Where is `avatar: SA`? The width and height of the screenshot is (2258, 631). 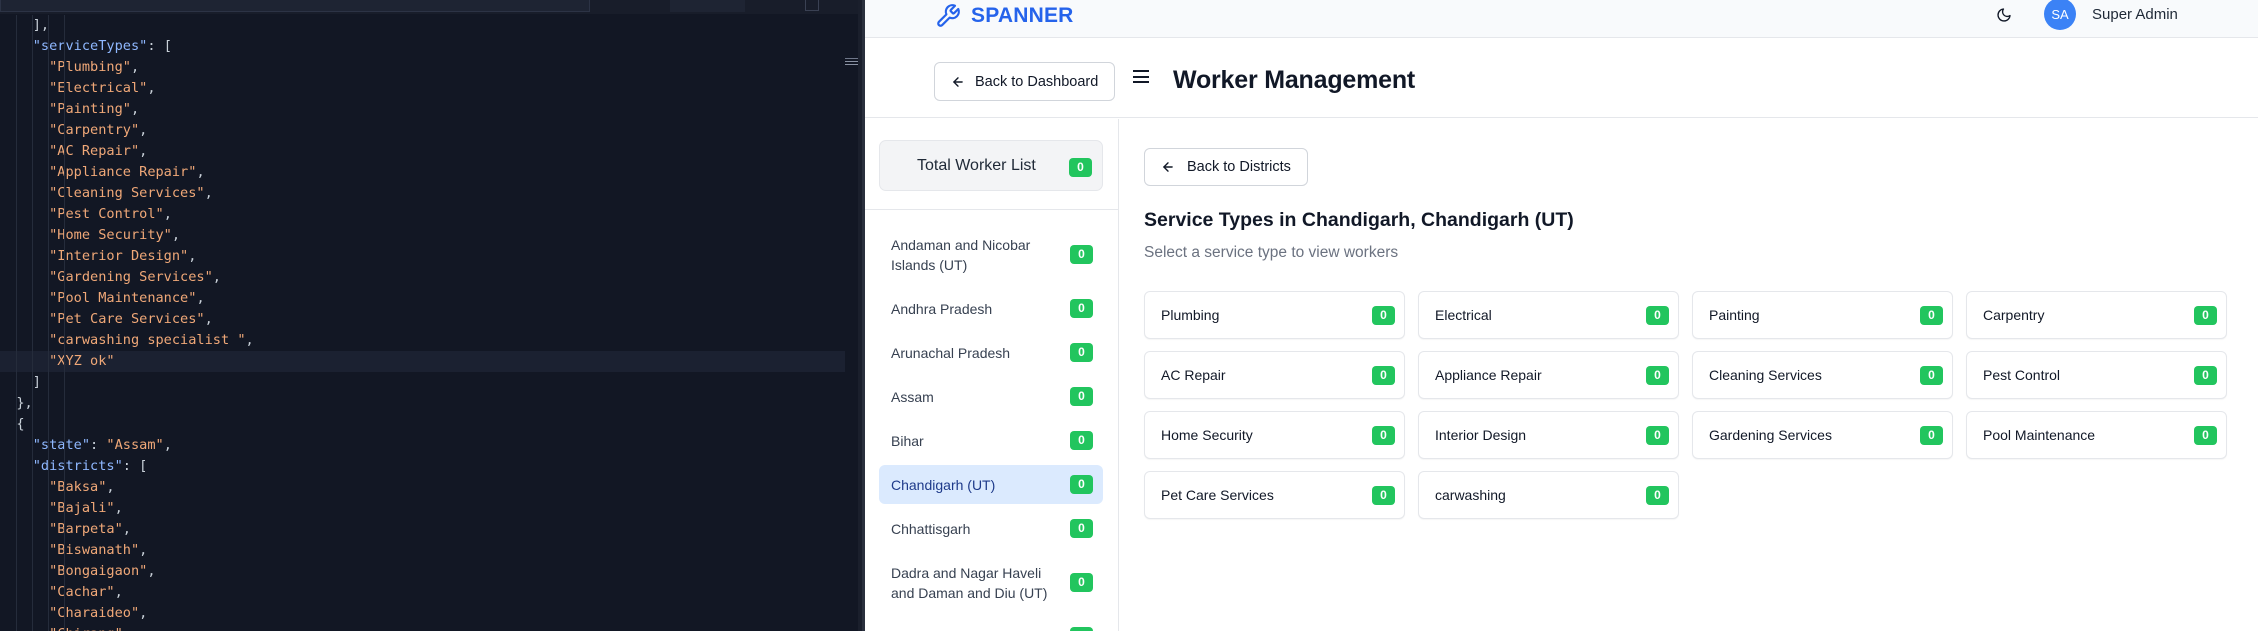
avatar: SA is located at coordinates (2060, 15).